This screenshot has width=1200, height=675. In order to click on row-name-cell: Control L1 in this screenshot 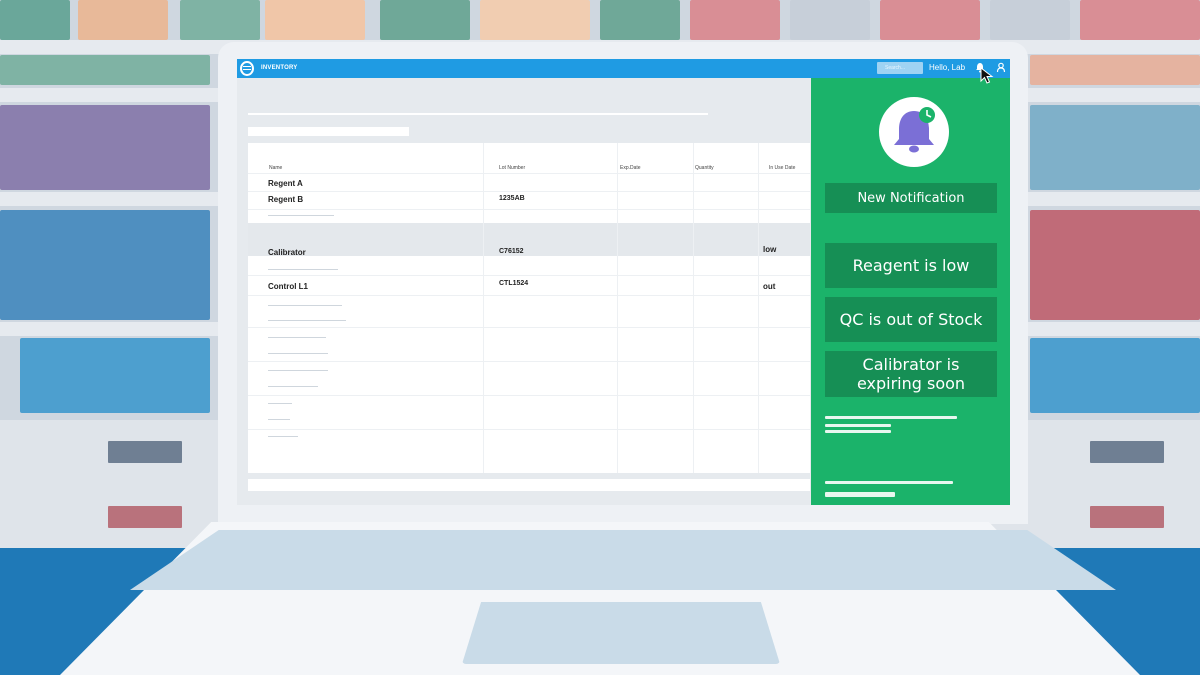, I will do `click(288, 286)`.